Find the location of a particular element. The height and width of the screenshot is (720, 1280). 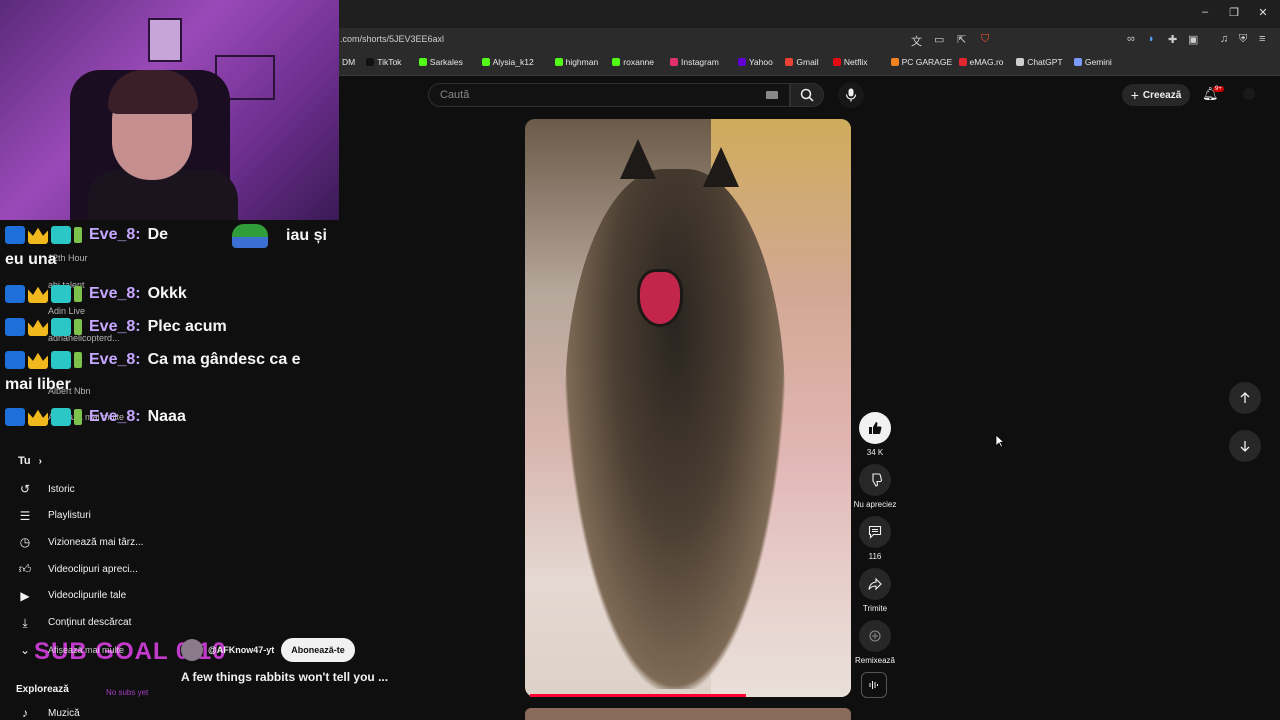

sidebar-item-label: Conținut descărcat is located at coordinates (90, 622).